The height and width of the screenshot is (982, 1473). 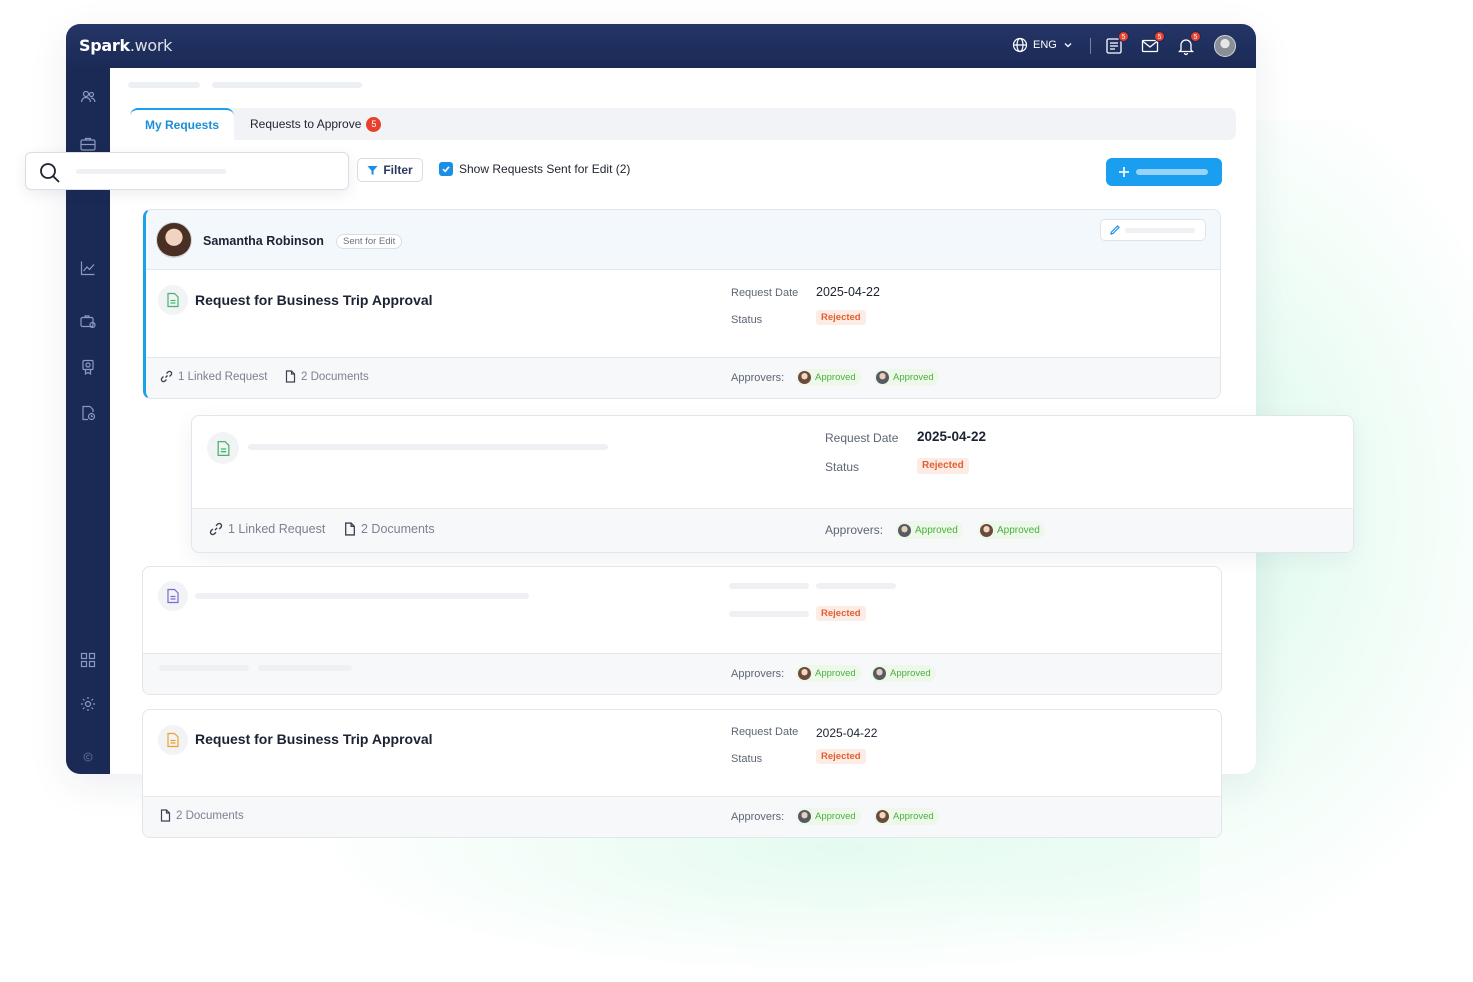 I want to click on user-avatar, so click(x=1225, y=46).